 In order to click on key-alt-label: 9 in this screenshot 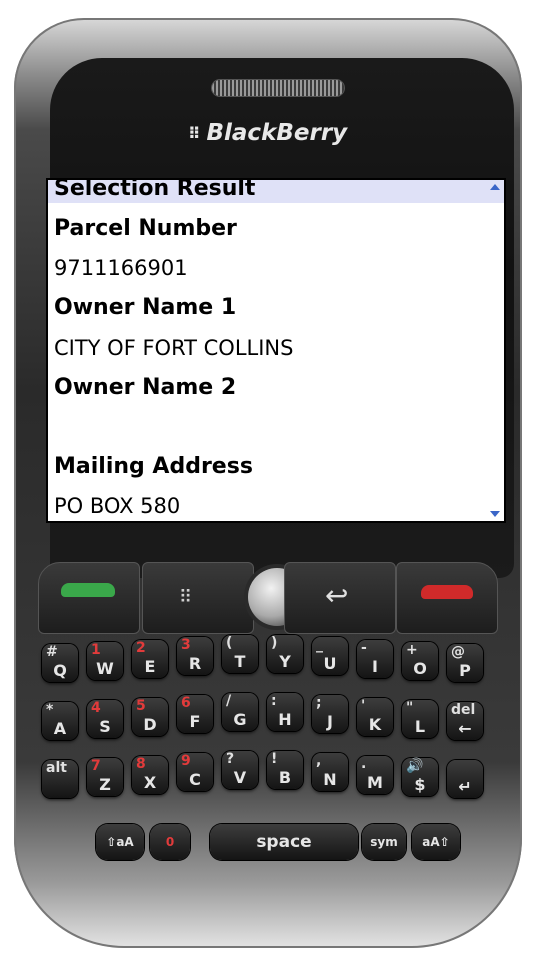, I will do `click(186, 761)`.